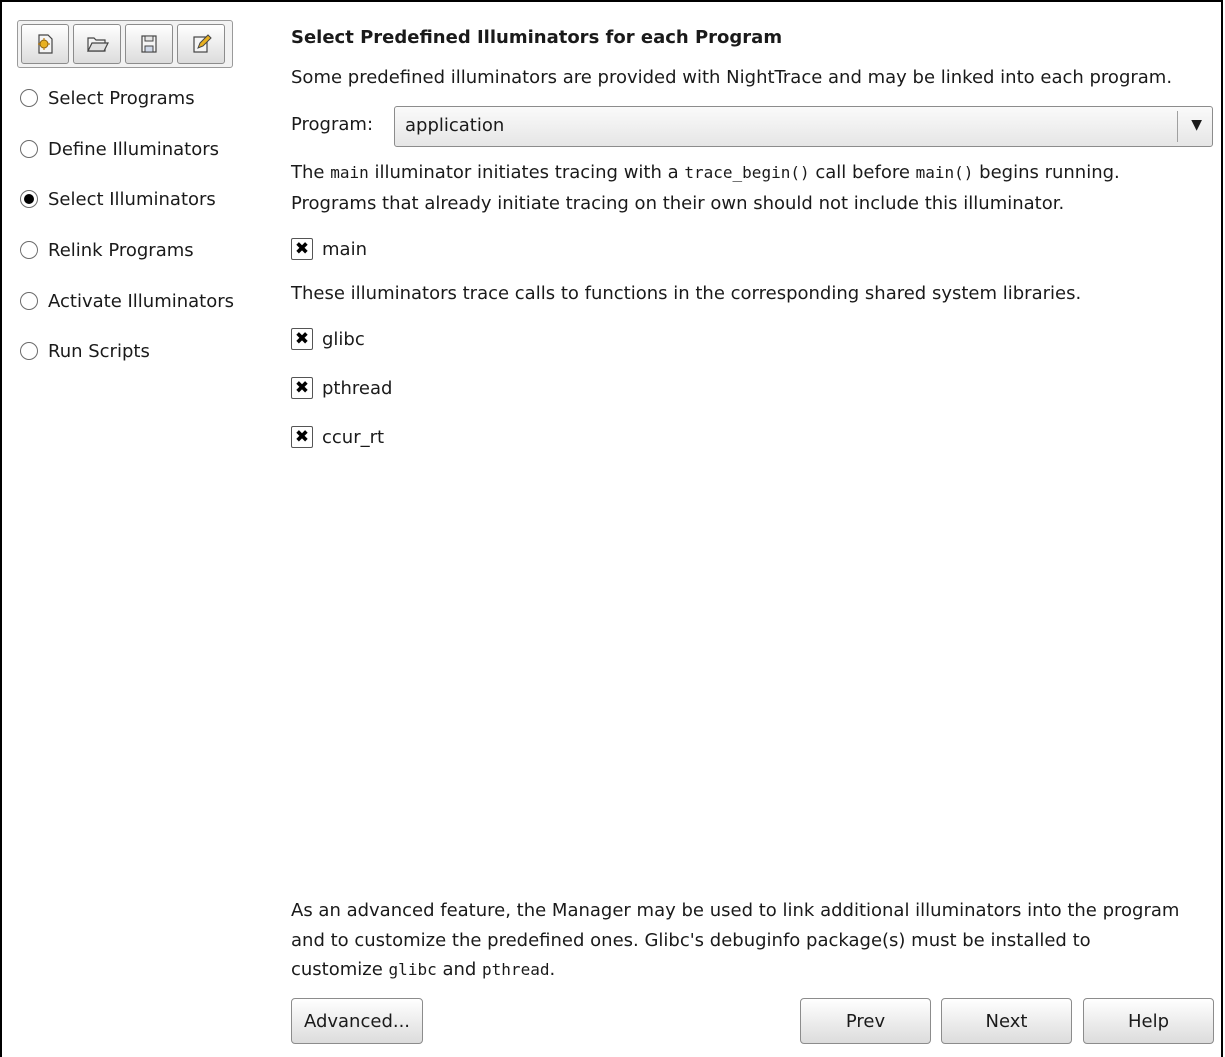  I want to click on checkbox-pthread: ✖ pthread, so click(341, 388).